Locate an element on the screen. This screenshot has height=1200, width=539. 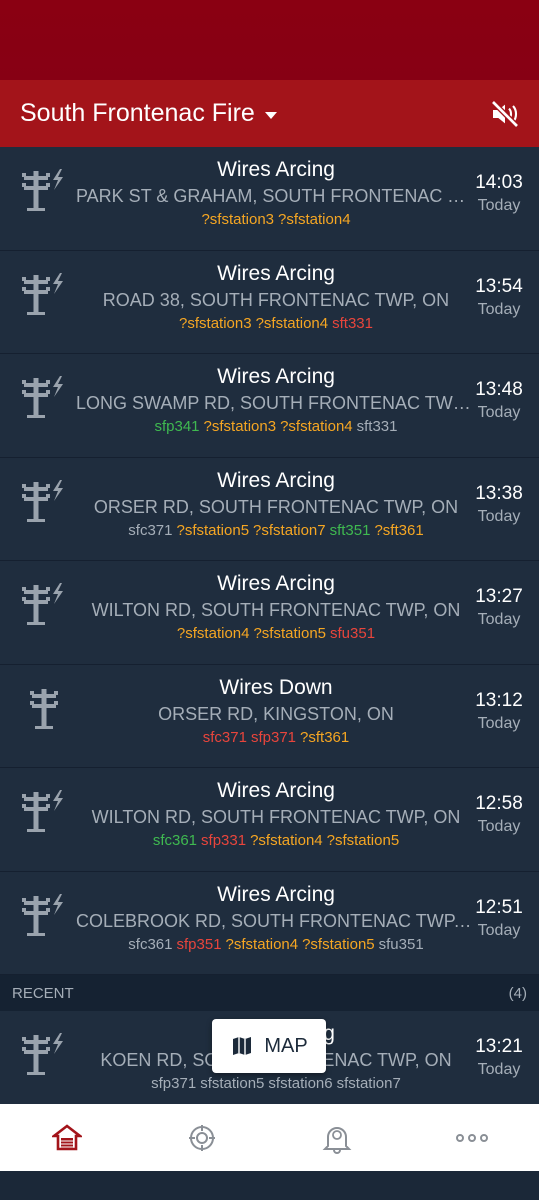
incident-clock: 13:27 is located at coordinates (499, 596).